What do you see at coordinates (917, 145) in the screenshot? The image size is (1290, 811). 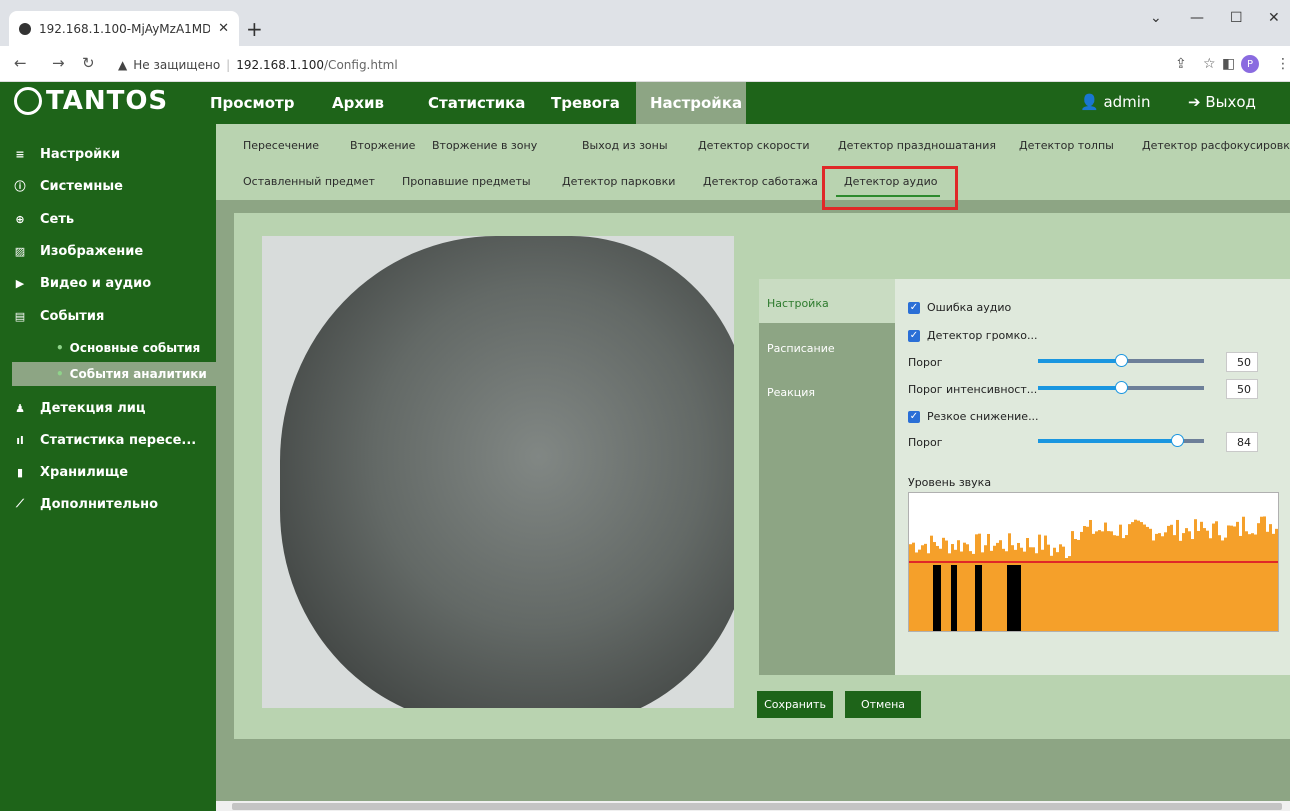 I see `subnav-loitering: Детектор праздношатания` at bounding box center [917, 145].